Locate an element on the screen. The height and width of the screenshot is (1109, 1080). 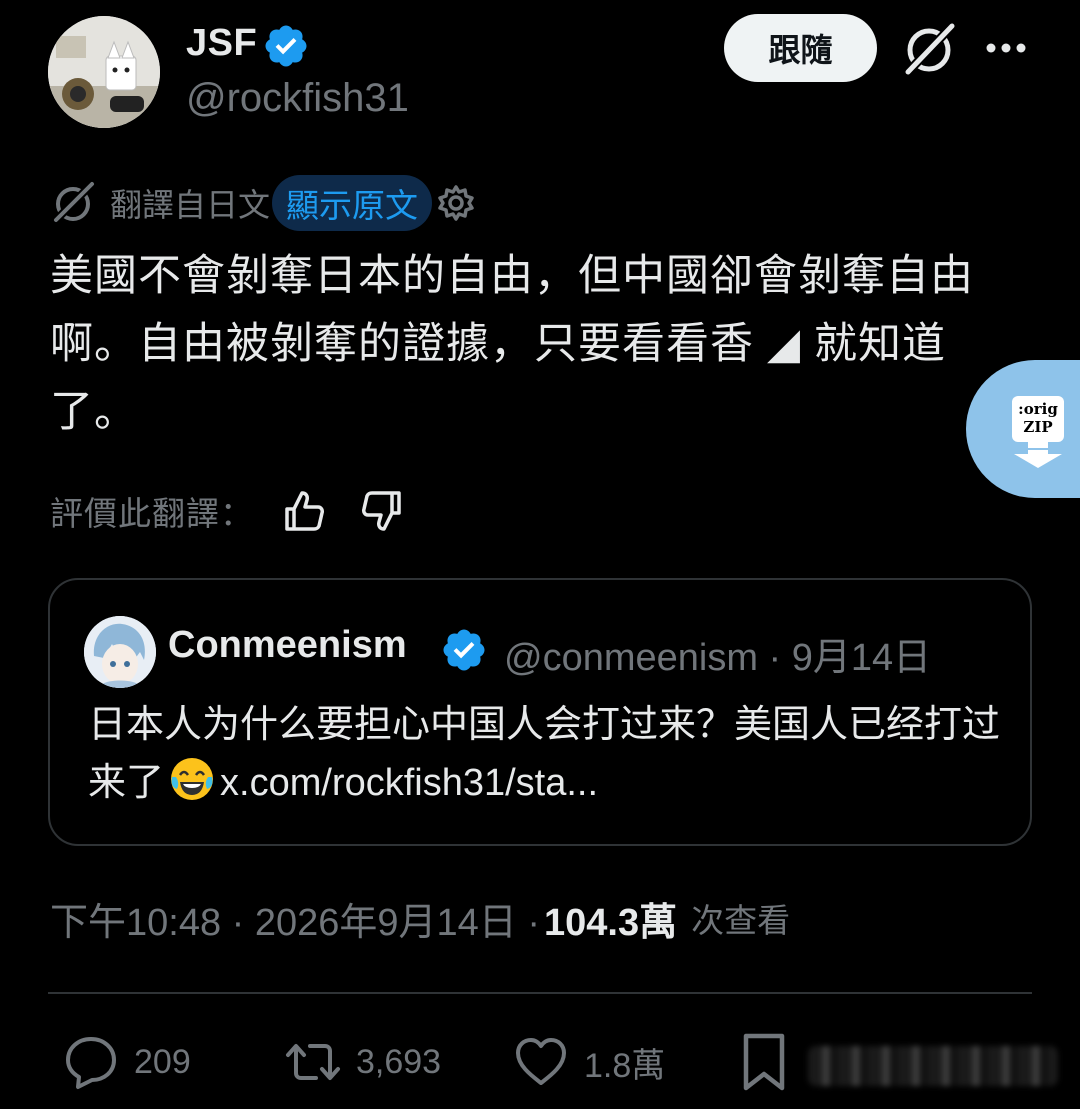
settings-icon is located at coordinates (456, 203).